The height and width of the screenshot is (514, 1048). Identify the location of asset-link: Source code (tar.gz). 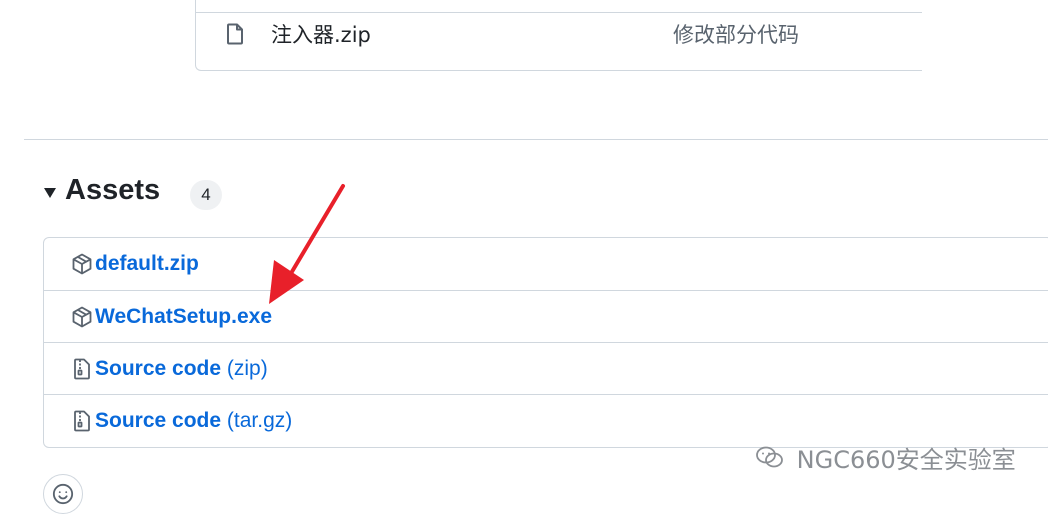
(193, 421).